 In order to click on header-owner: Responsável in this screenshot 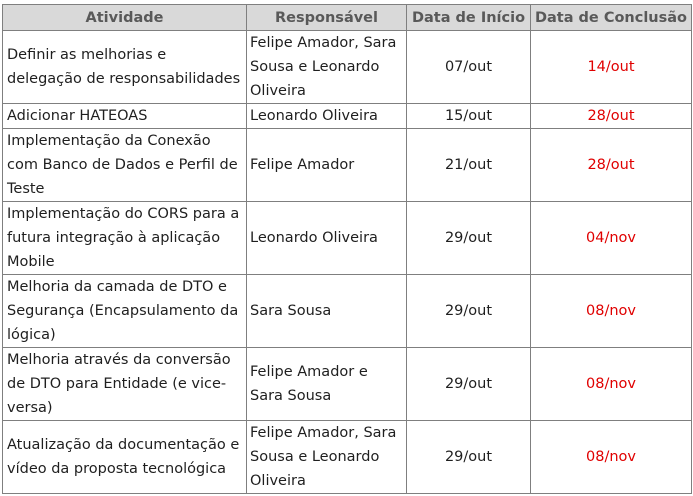, I will do `click(326, 17)`.